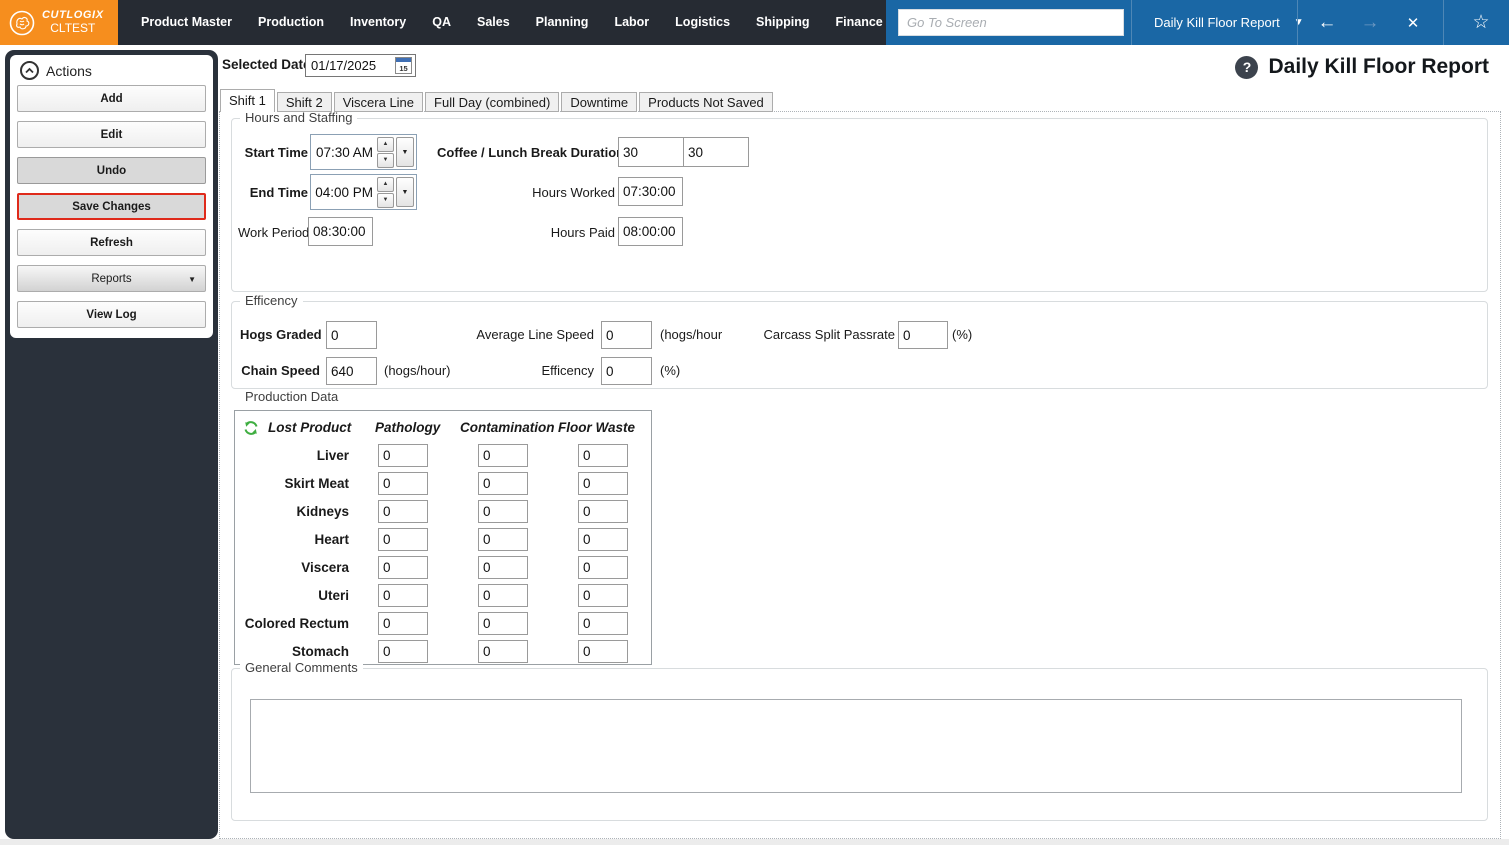  What do you see at coordinates (503, 483) in the screenshot?
I see `skirt-meat-contamination-input` at bounding box center [503, 483].